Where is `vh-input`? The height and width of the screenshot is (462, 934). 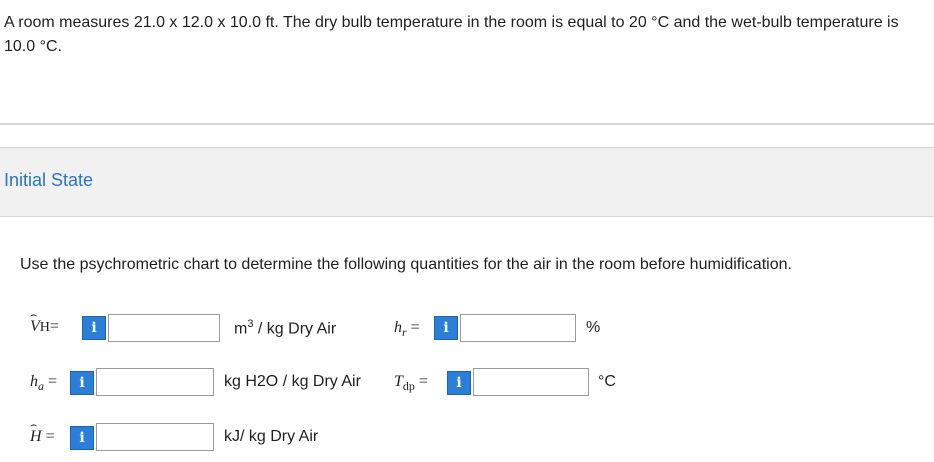 vh-input is located at coordinates (164, 328).